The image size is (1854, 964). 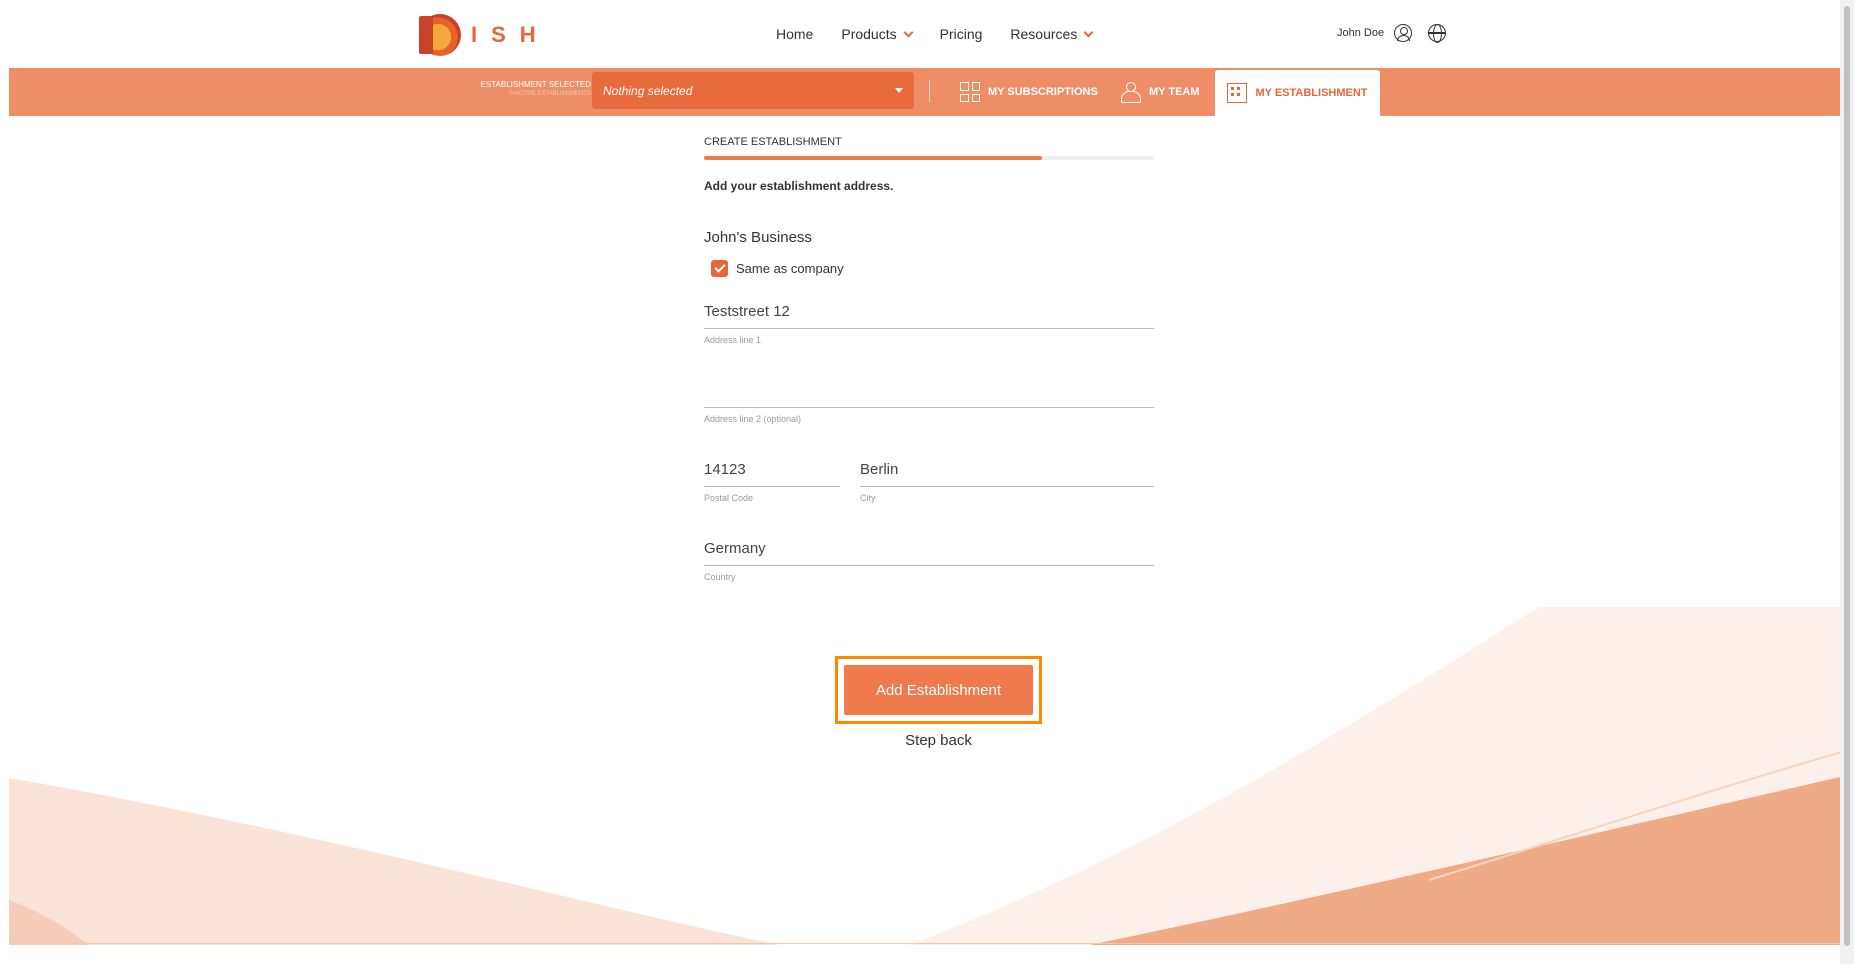 I want to click on tab-my-team: MY TEAM, so click(x=1160, y=92).